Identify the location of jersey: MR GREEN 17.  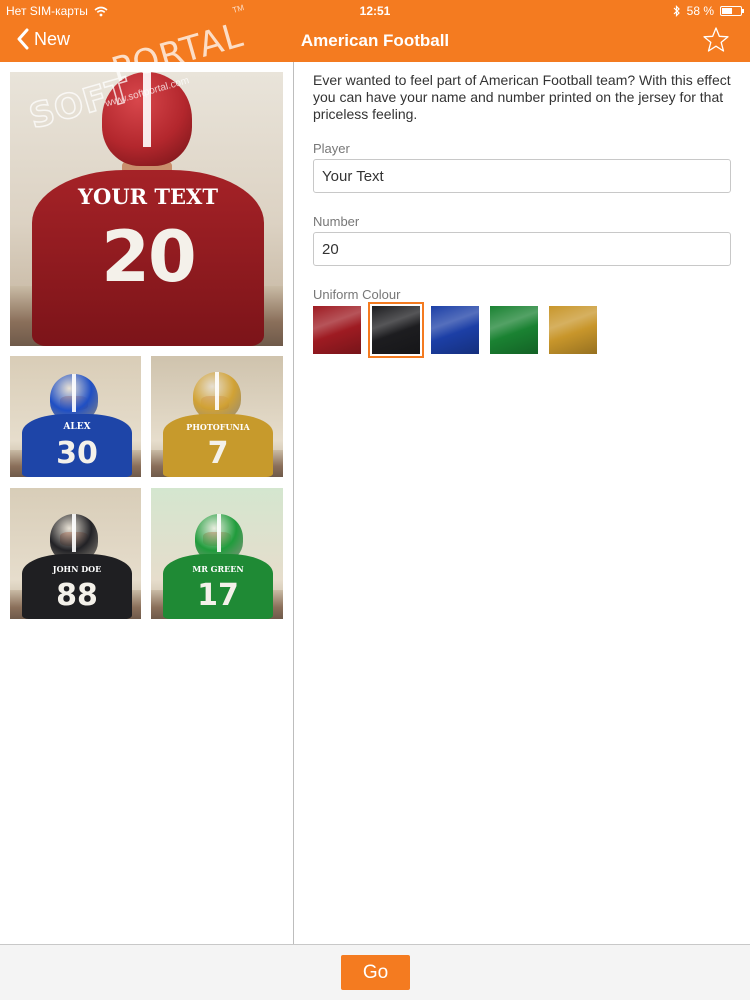
(218, 586).